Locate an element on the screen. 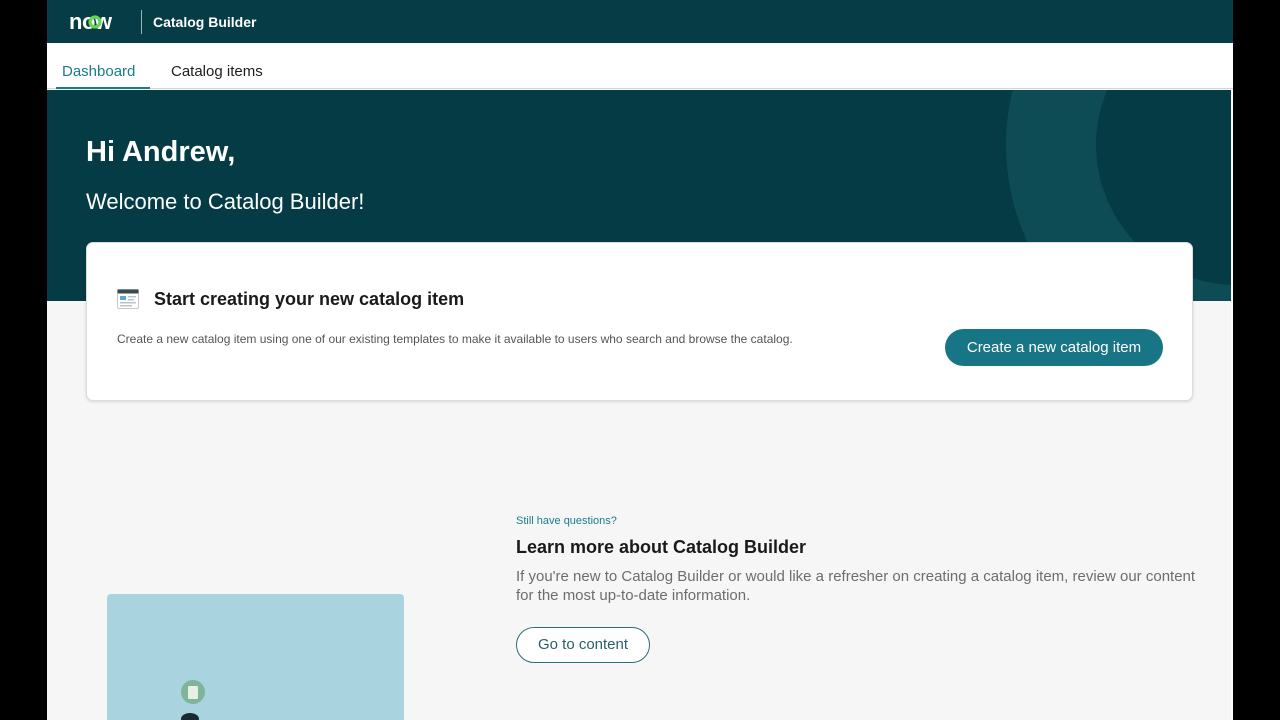  questions-eyebrow: Still have questions? is located at coordinates (566, 521).